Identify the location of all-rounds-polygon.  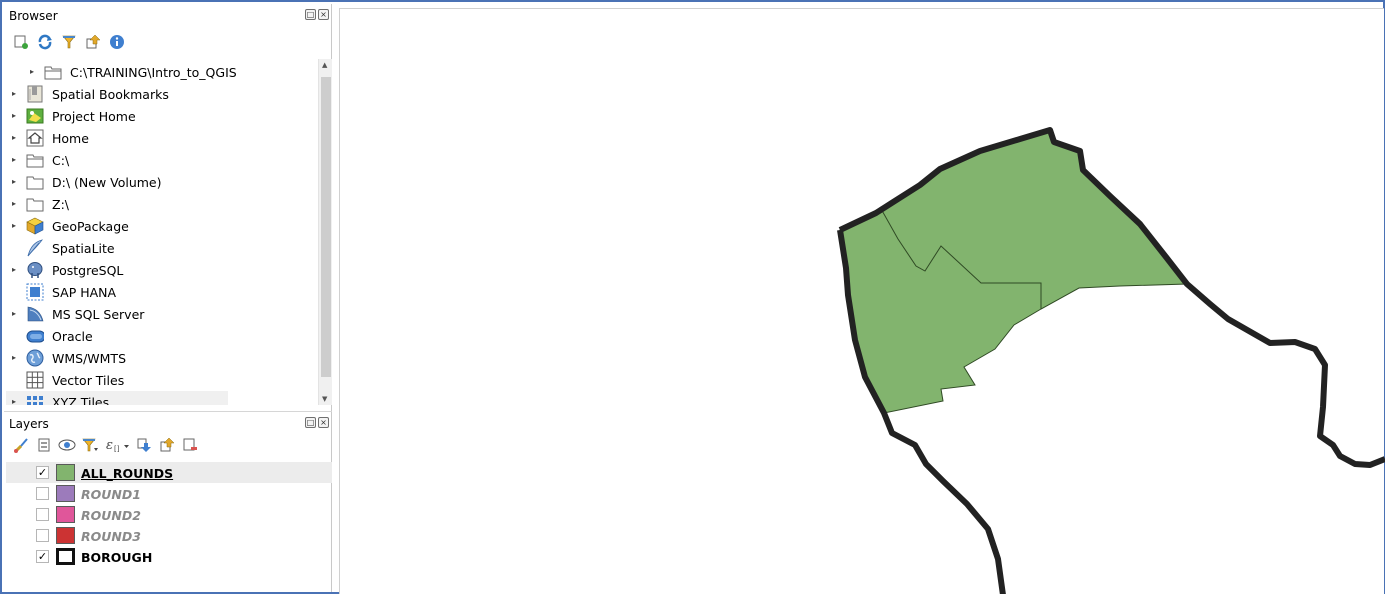
(1013, 271).